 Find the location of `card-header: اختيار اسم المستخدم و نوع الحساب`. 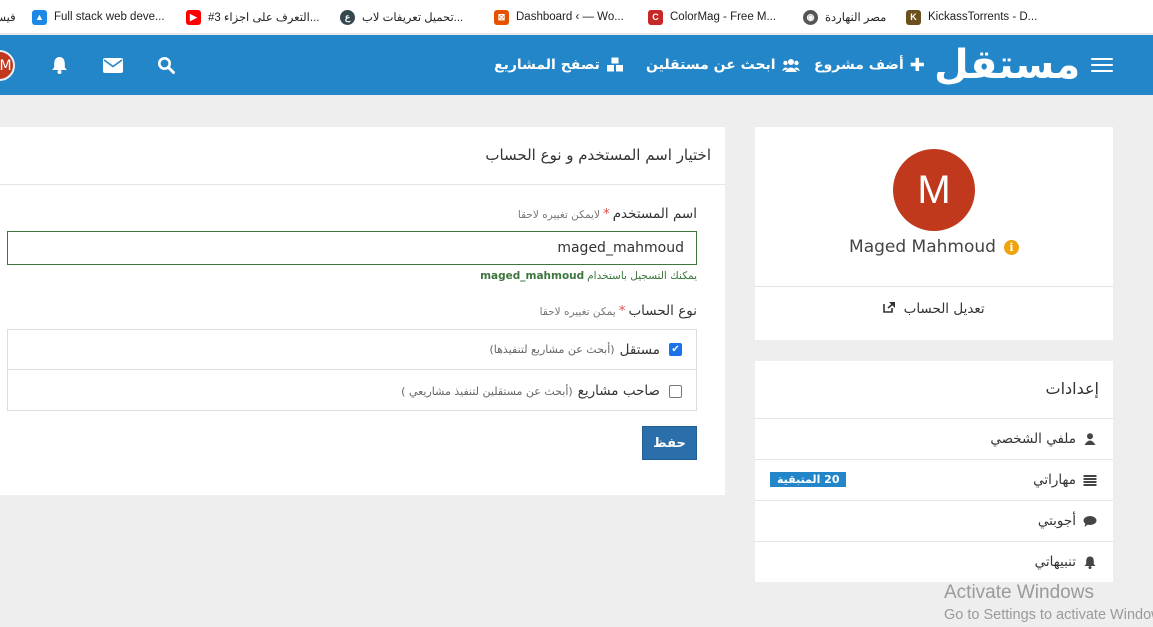

card-header: اختيار اسم المستخدم و نوع الحساب is located at coordinates (362, 156).